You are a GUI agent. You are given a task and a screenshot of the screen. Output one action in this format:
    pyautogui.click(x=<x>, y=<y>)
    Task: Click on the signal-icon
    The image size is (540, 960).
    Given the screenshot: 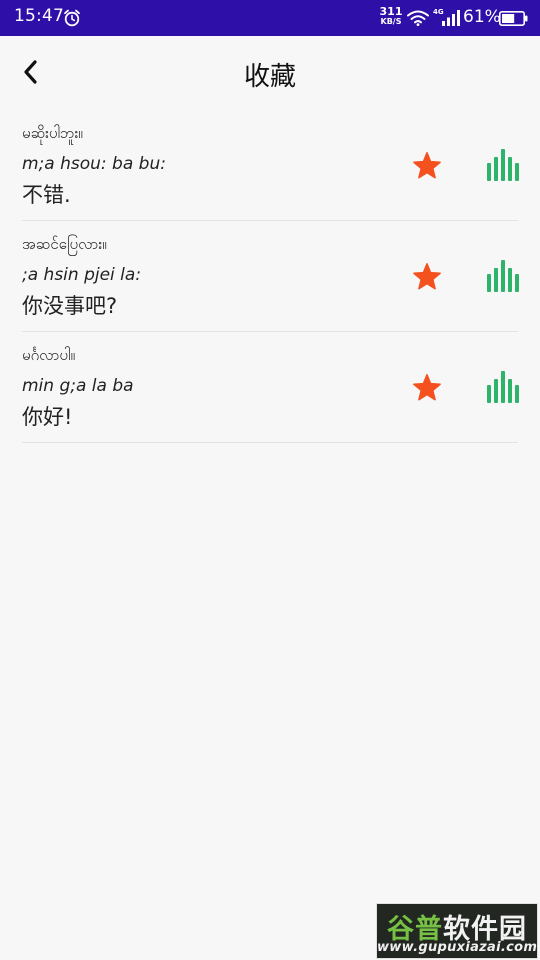 What is the action you would take?
    pyautogui.click(x=451, y=18)
    